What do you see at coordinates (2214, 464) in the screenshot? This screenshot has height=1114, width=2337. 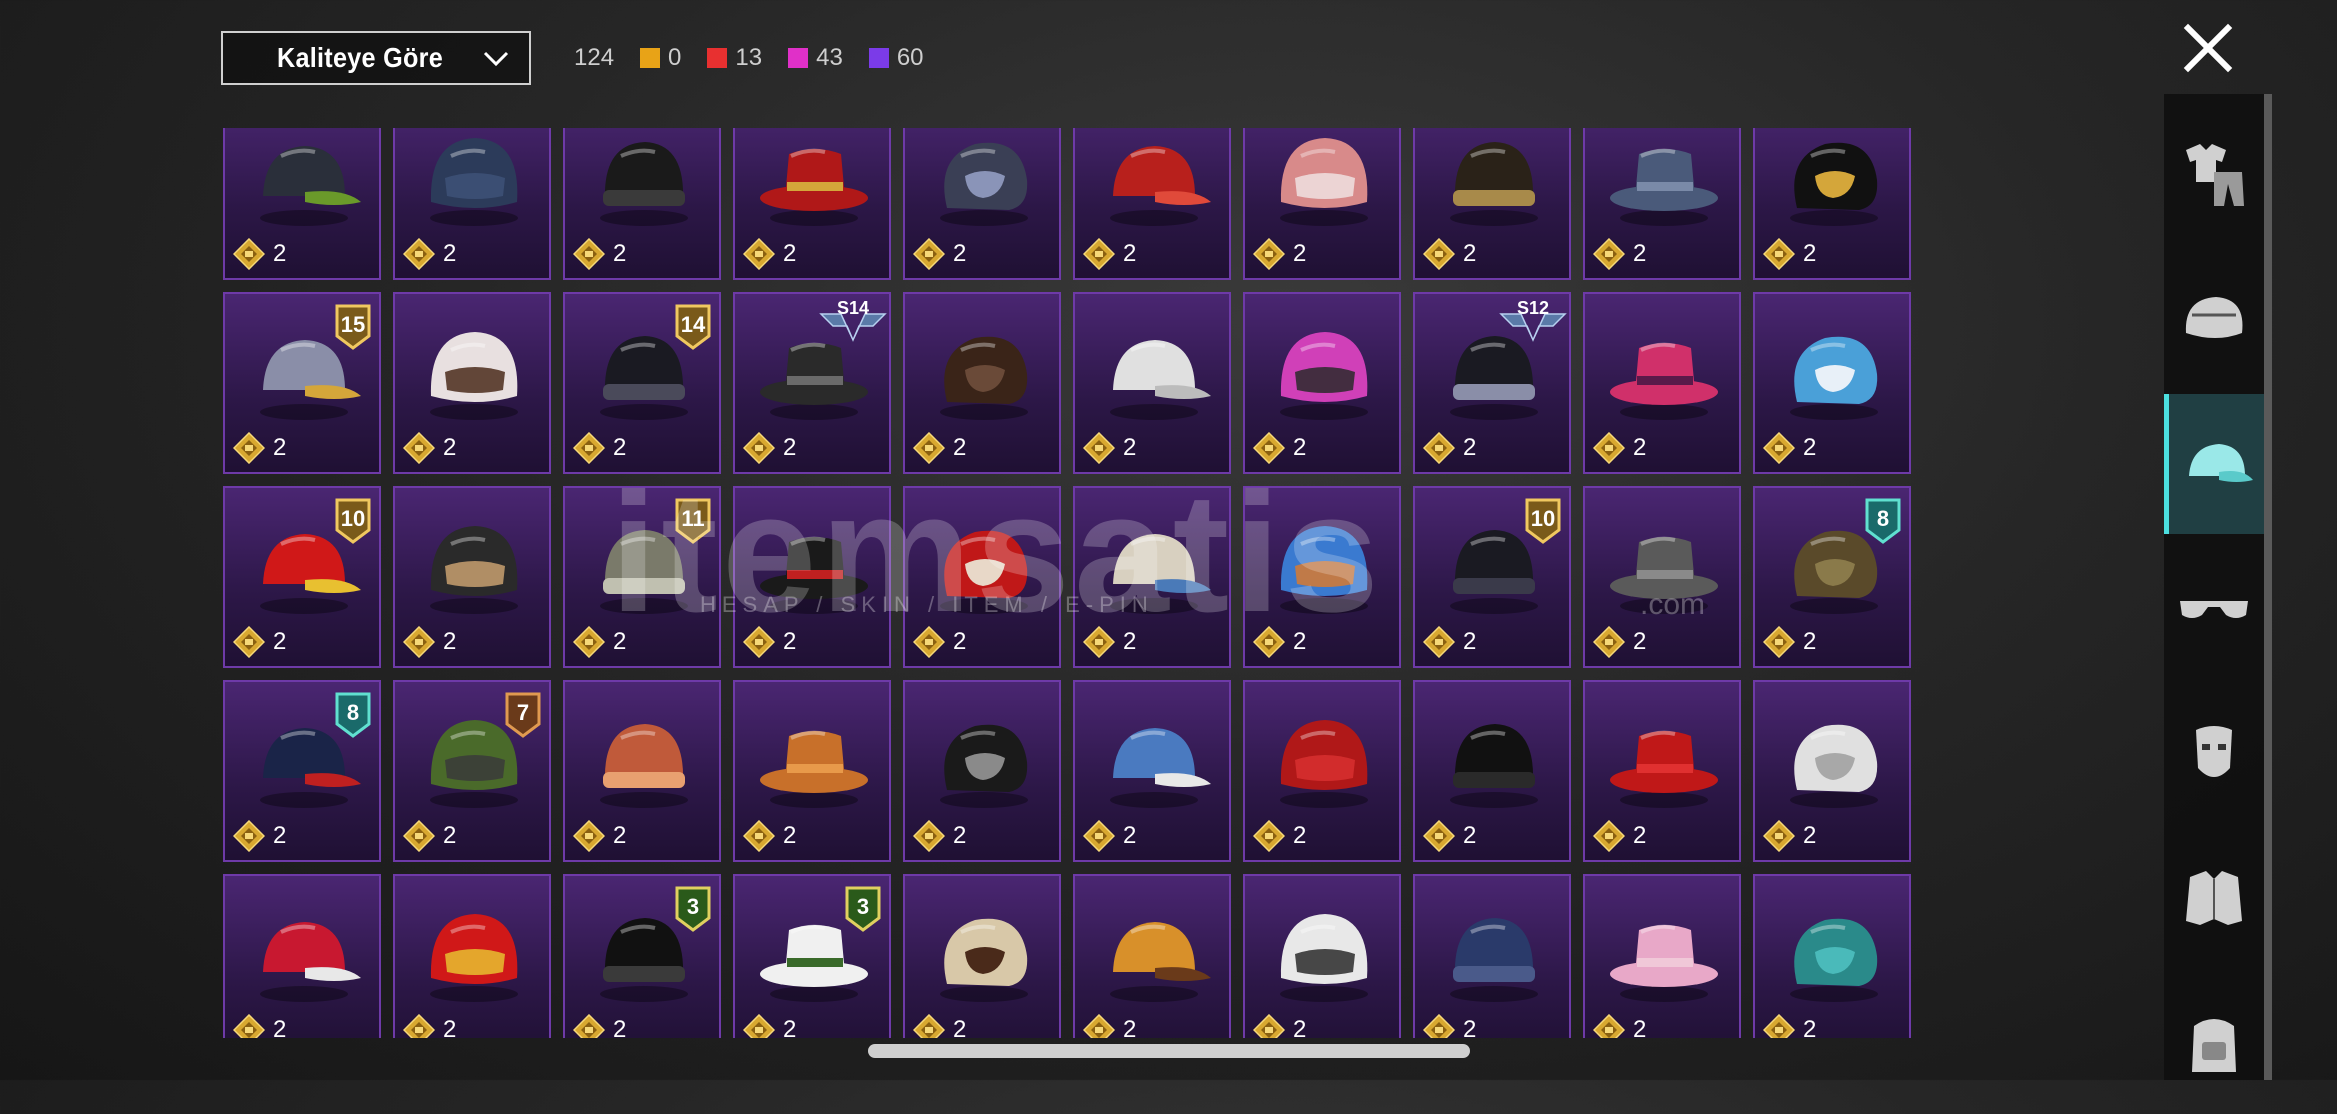 I see `rail-tab-cap` at bounding box center [2214, 464].